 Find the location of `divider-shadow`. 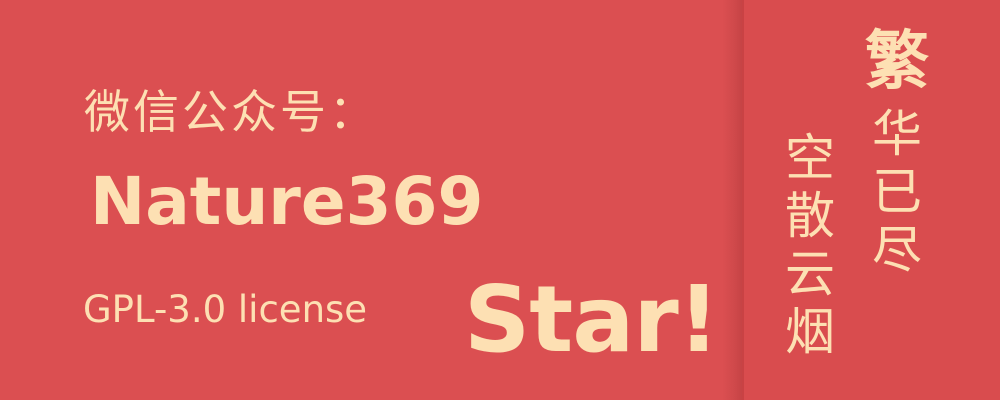

divider-shadow is located at coordinates (733, 200).